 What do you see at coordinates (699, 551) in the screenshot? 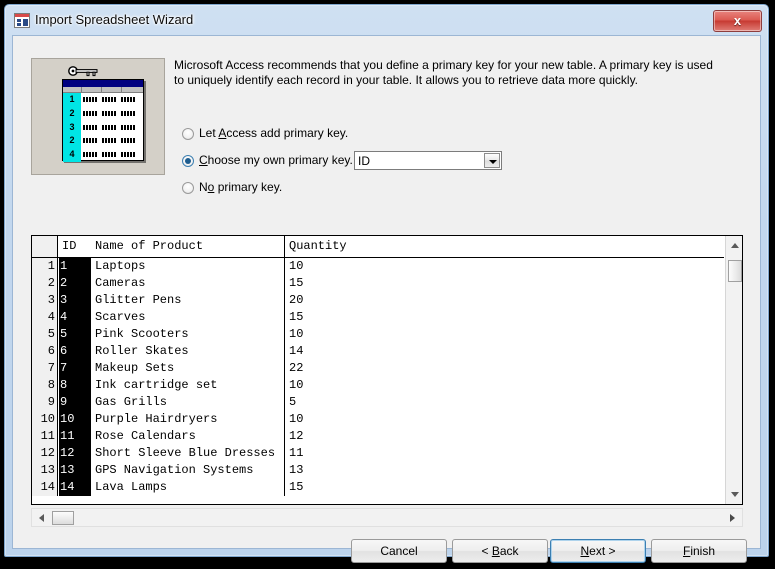
I see `finish-button: Finish` at bounding box center [699, 551].